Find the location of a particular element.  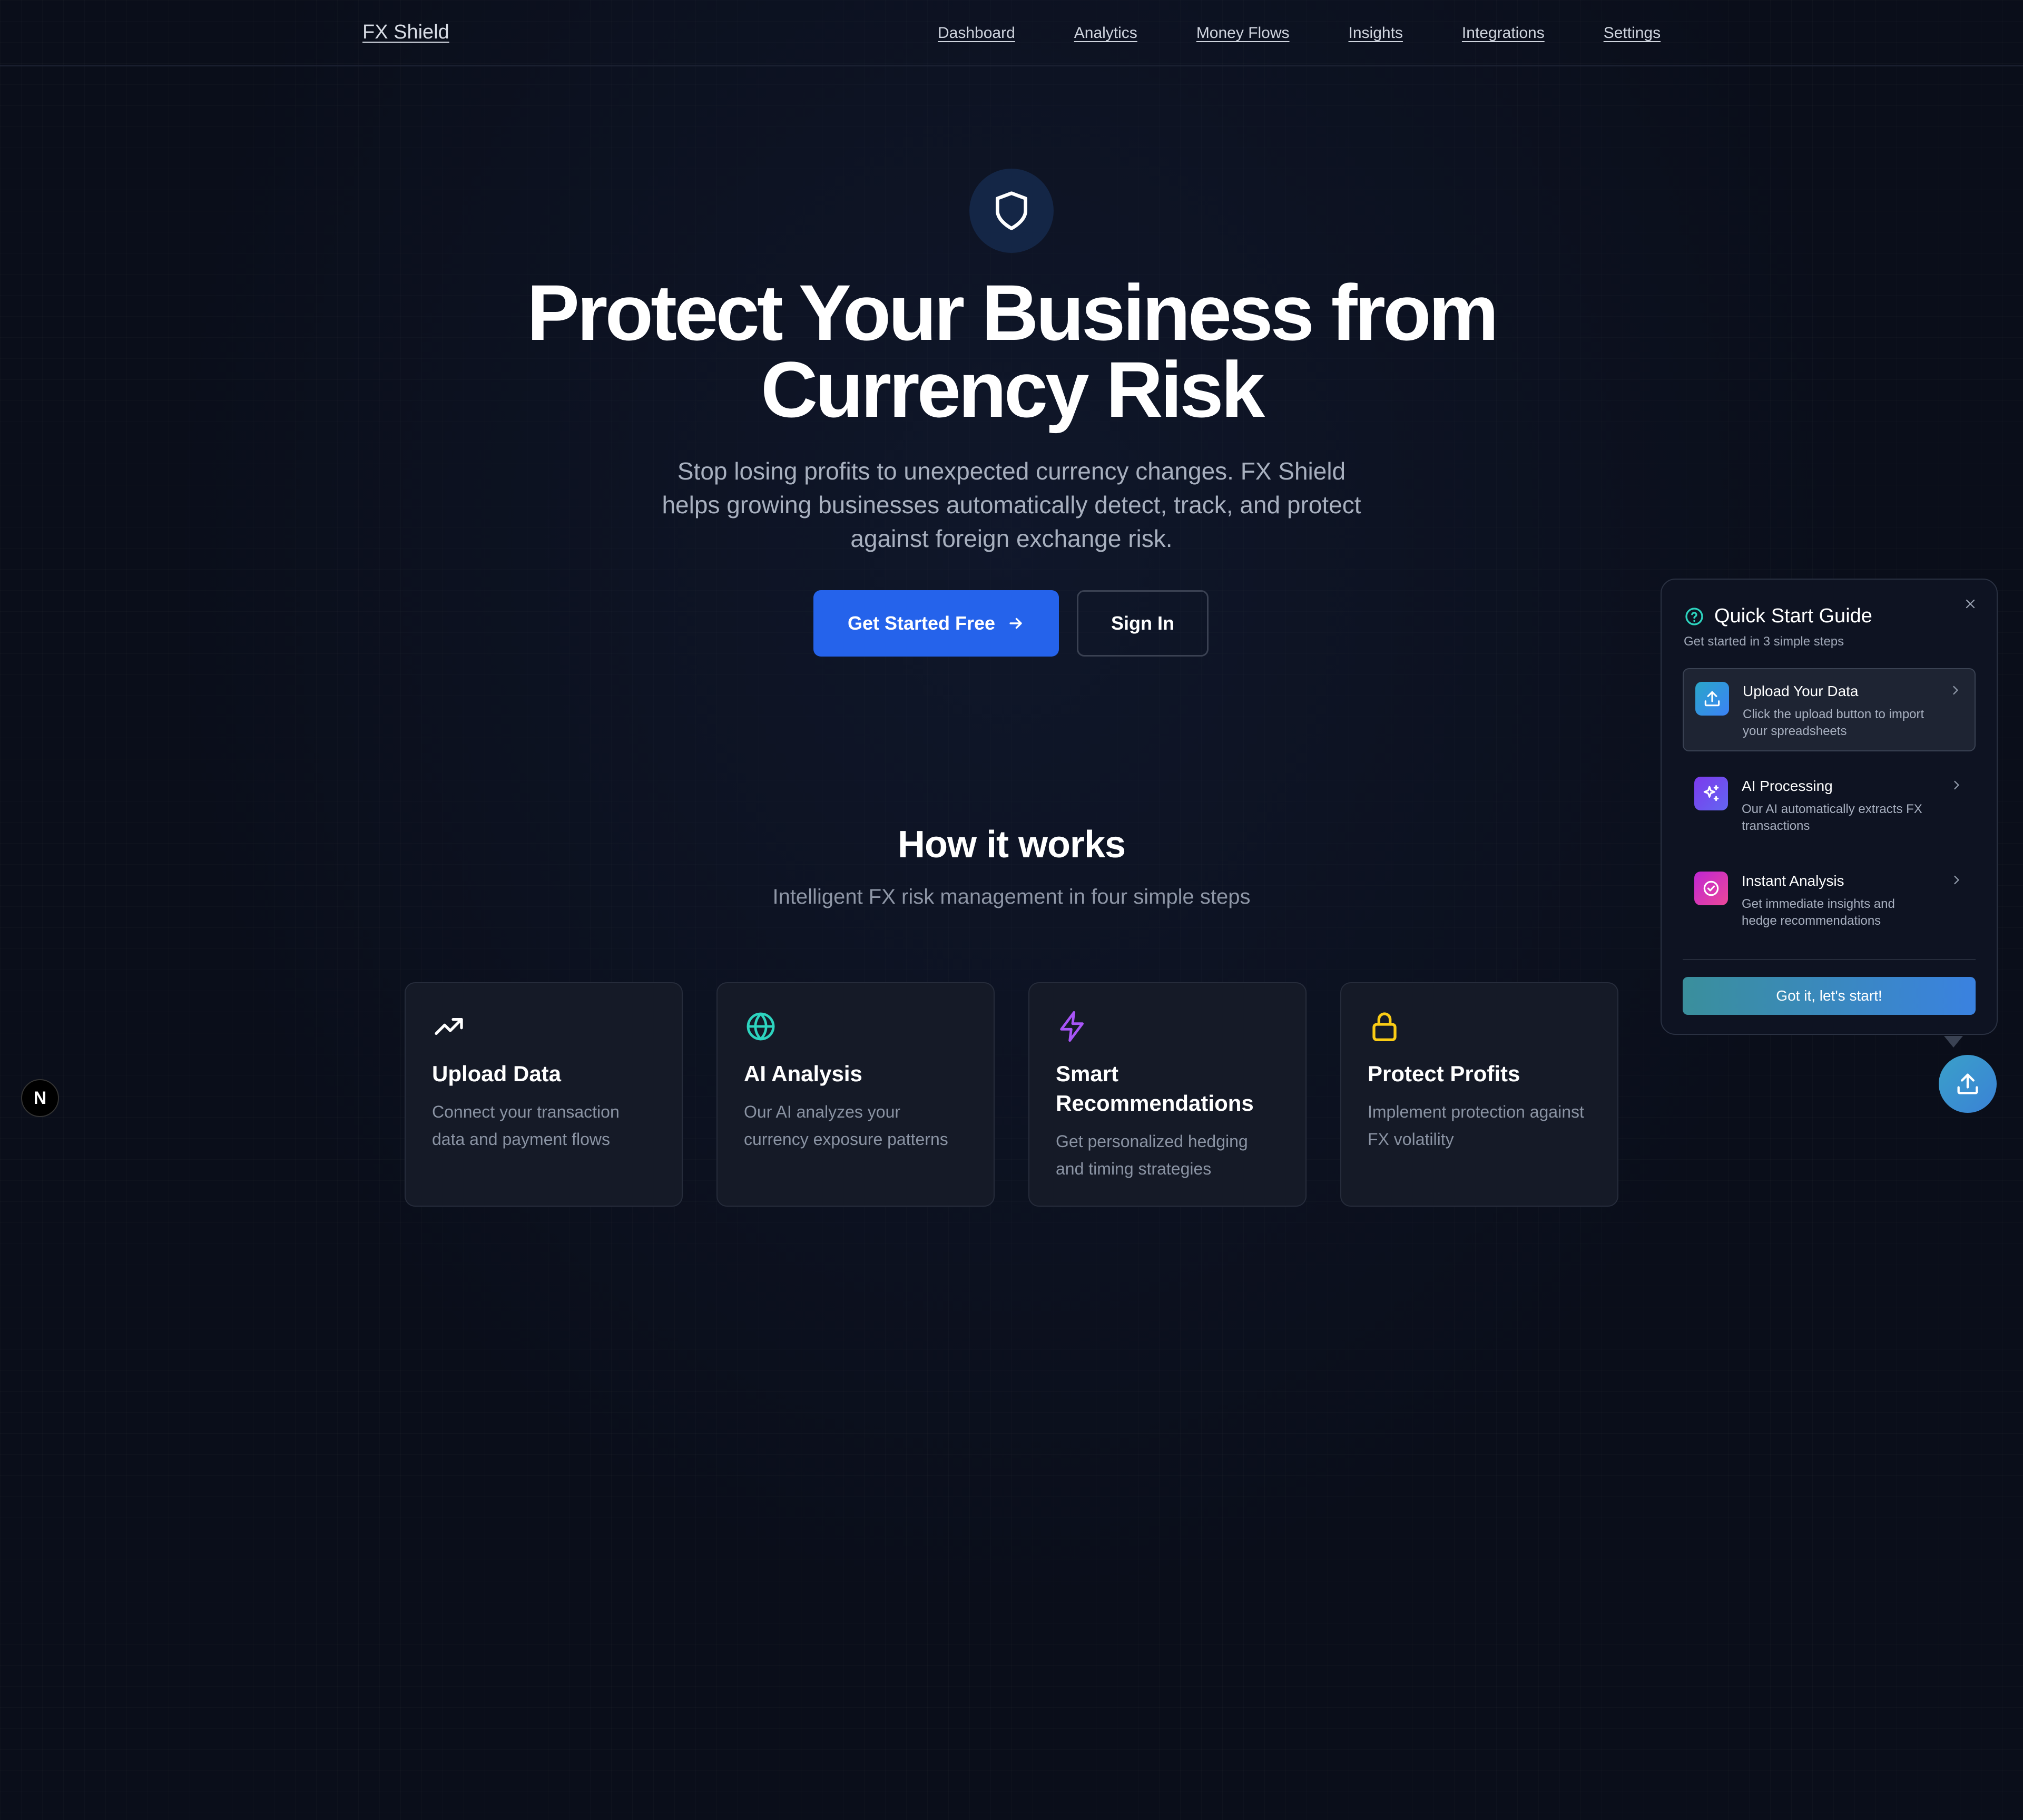

nav-link-settings: Settings is located at coordinates (1632, 33).